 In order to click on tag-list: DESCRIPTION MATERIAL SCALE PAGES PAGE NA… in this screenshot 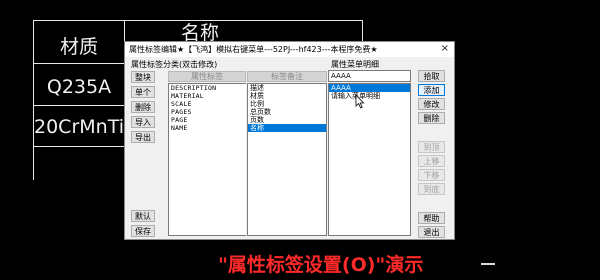, I will do `click(207, 159)`.